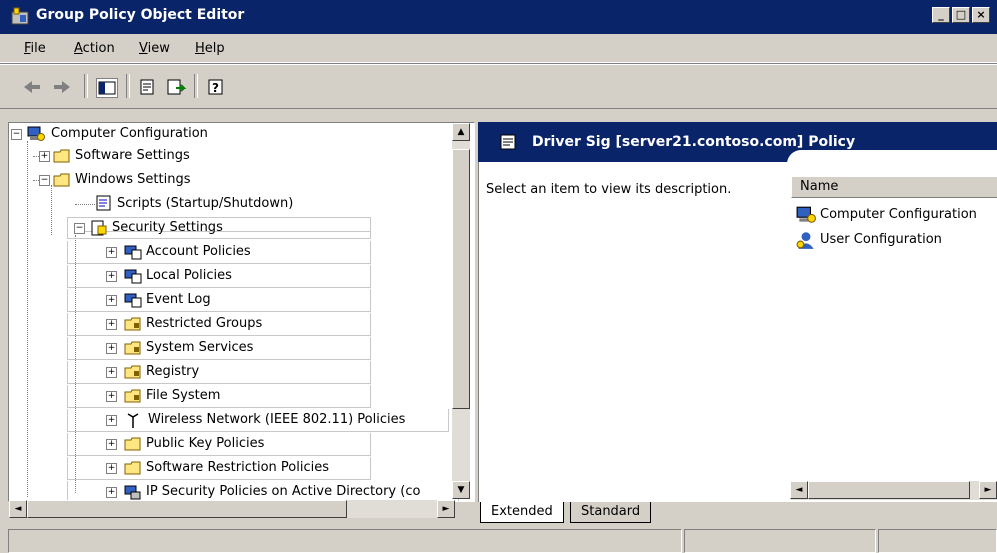  What do you see at coordinates (508, 142) in the screenshot?
I see `policy-scroll-icon` at bounding box center [508, 142].